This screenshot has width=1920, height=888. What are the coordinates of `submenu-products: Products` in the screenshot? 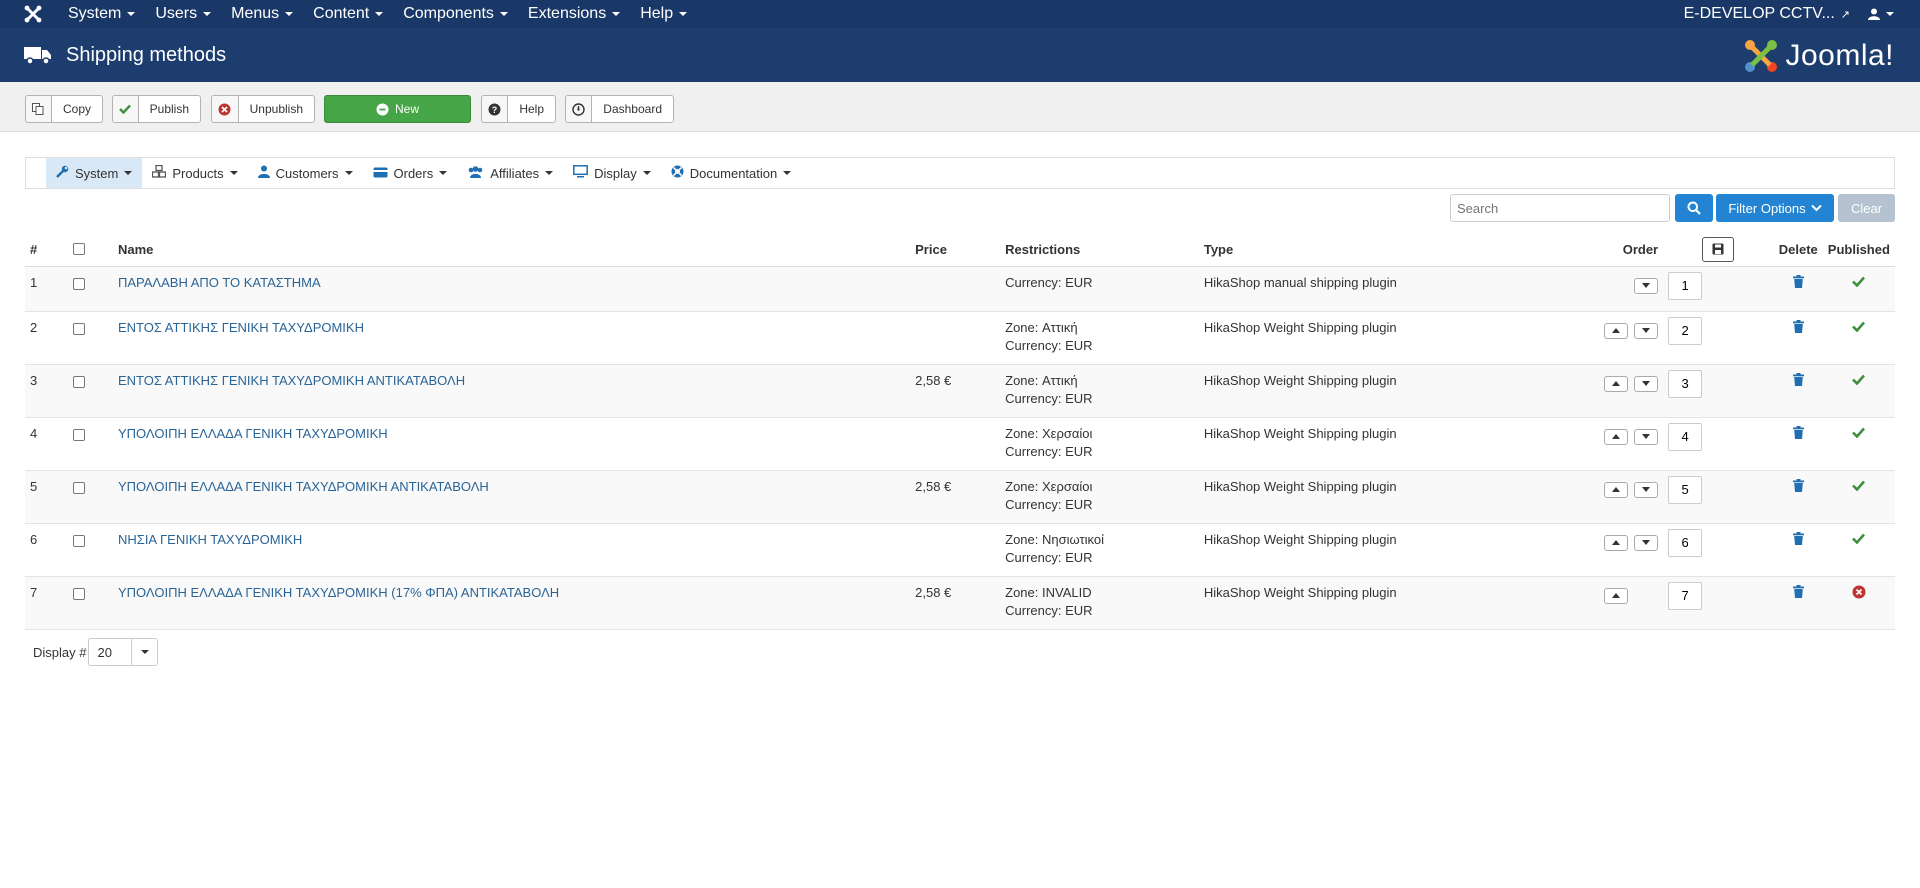 It's located at (194, 173).